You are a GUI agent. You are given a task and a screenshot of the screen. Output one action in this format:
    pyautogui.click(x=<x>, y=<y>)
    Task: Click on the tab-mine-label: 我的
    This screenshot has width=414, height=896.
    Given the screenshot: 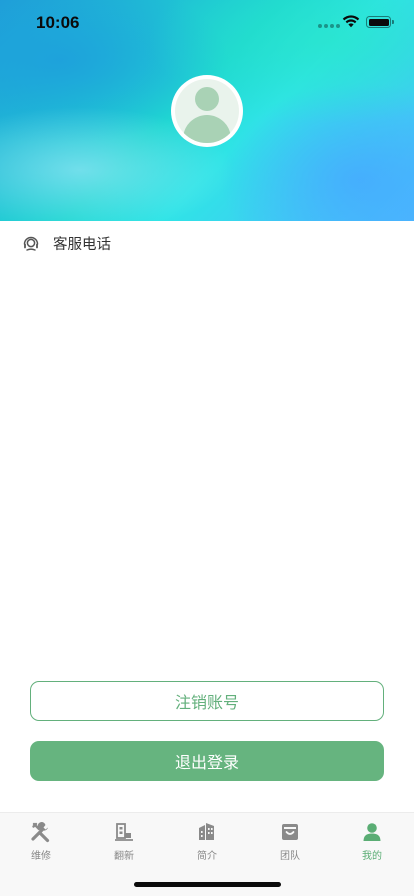 What is the action you would take?
    pyautogui.click(x=372, y=856)
    